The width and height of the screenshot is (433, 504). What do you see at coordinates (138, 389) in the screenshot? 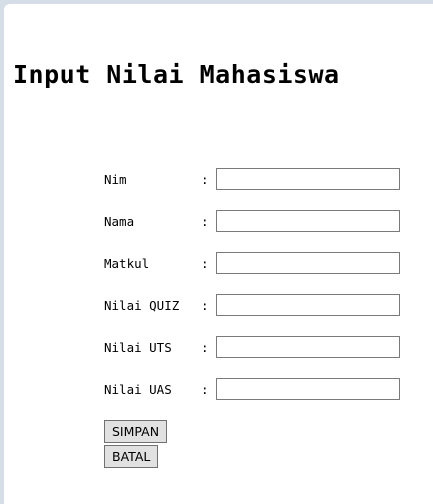
I see `nilai-uas-label: Nilai UAS` at bounding box center [138, 389].